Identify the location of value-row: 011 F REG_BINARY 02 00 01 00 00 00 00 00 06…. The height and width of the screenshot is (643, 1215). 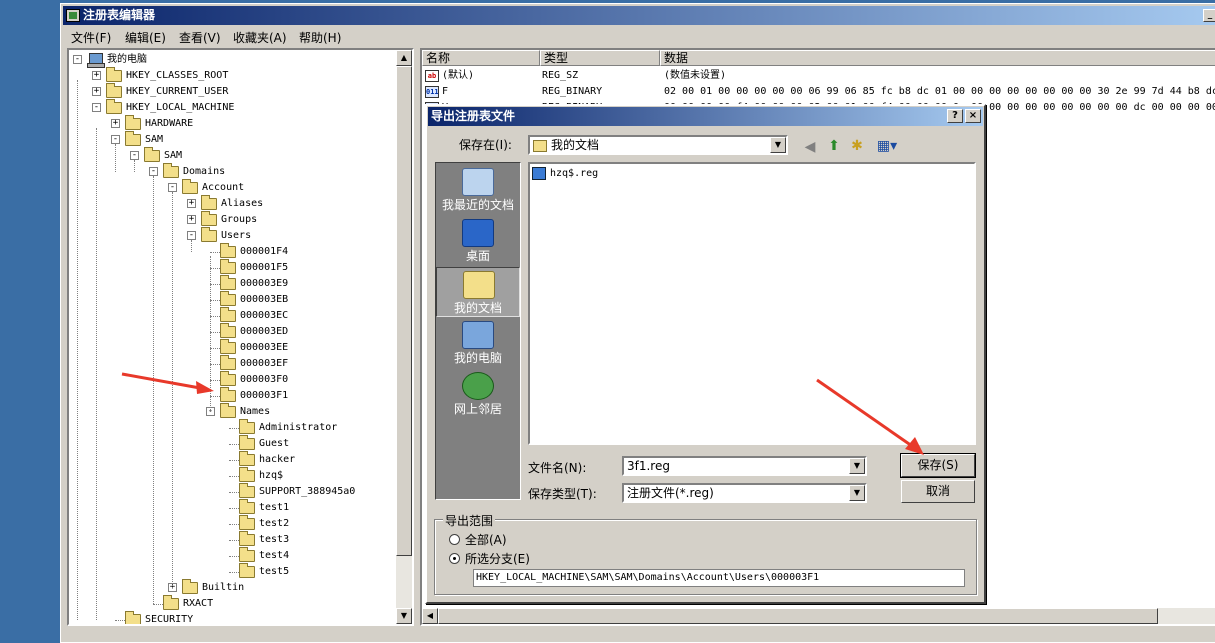
(818, 92).